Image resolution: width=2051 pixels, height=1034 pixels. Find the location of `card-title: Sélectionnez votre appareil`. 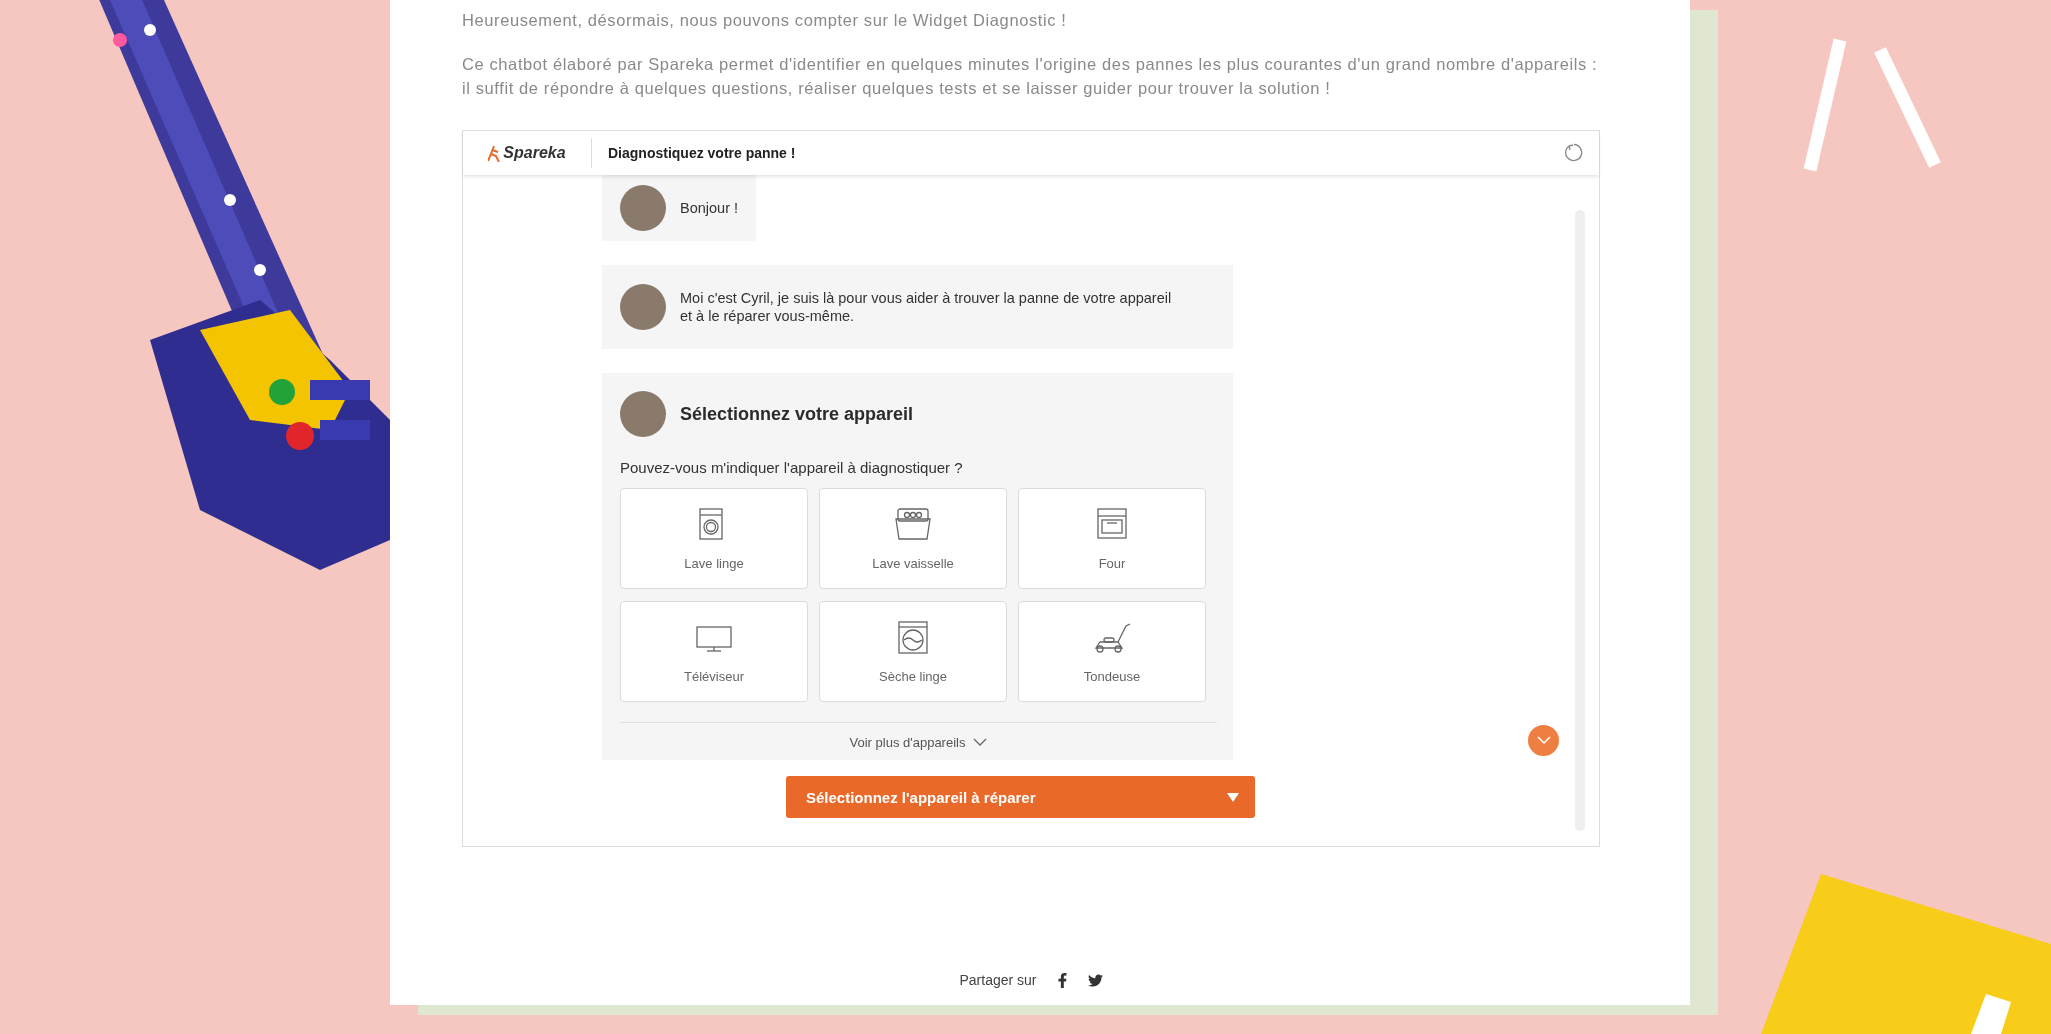

card-title: Sélectionnez votre appareil is located at coordinates (797, 414).